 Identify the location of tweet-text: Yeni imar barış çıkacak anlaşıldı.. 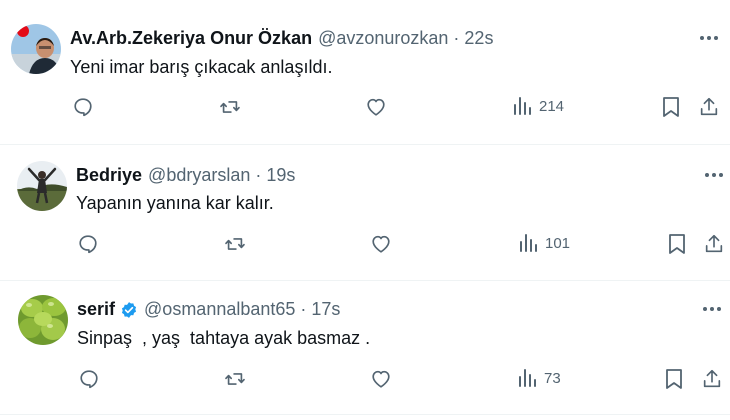
(201, 67).